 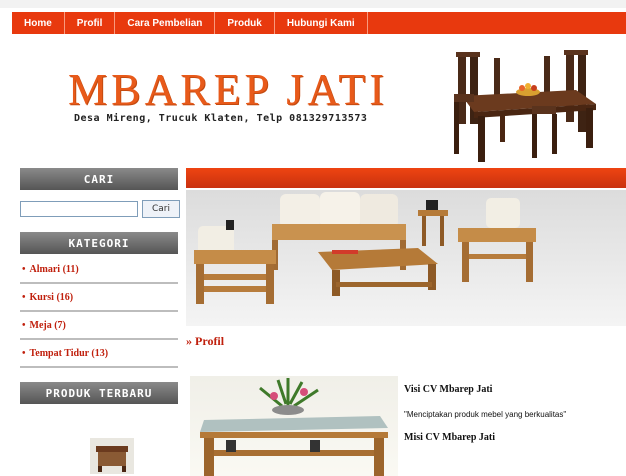 I want to click on search-row: Cari, so click(x=103, y=209).